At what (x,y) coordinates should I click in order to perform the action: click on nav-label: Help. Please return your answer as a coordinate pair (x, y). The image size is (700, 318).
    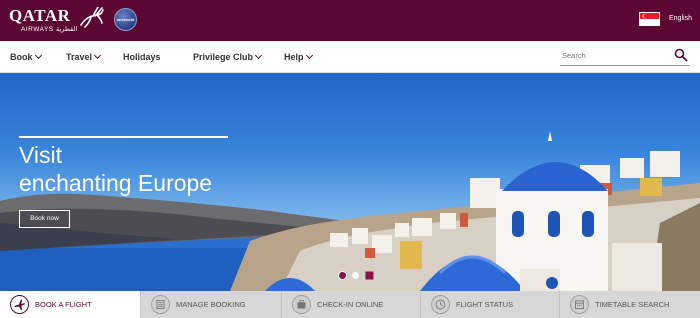
    Looking at the image, I should click on (294, 57).